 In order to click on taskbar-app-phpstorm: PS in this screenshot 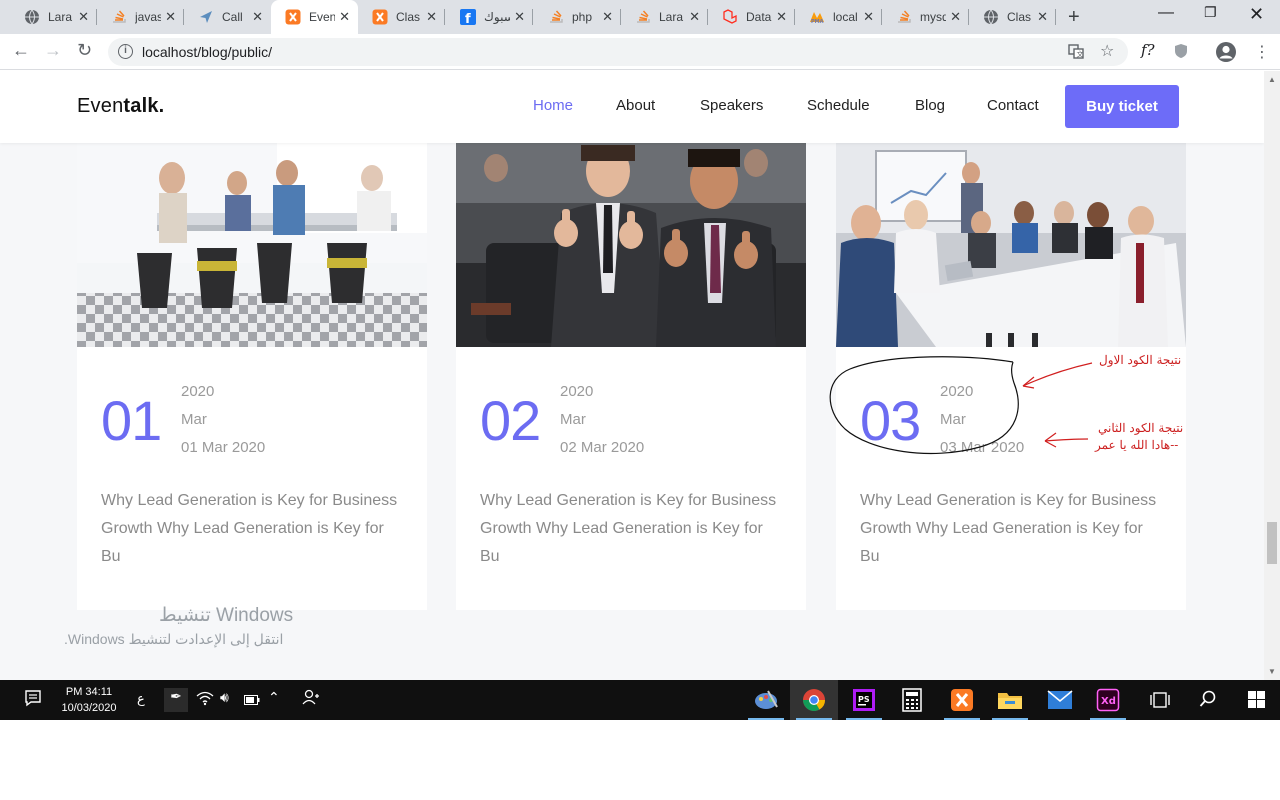, I will do `click(864, 700)`.